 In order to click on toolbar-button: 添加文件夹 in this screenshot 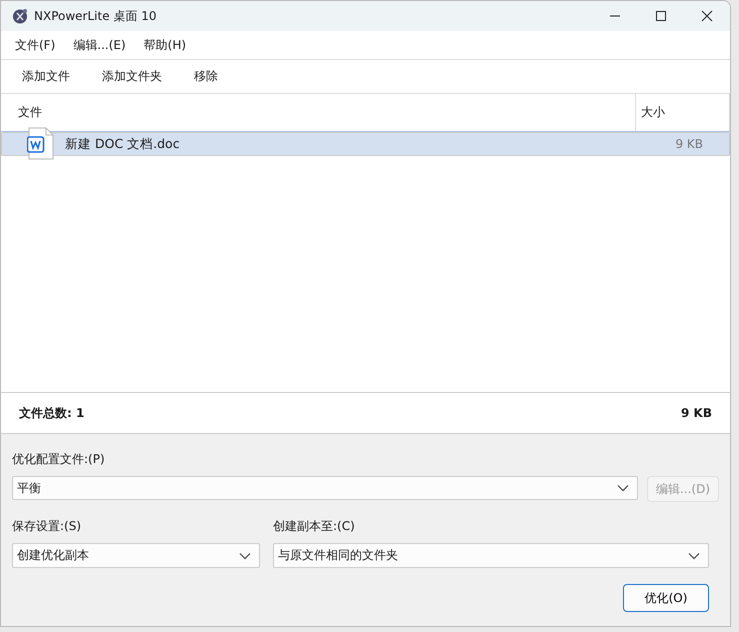, I will do `click(132, 76)`.